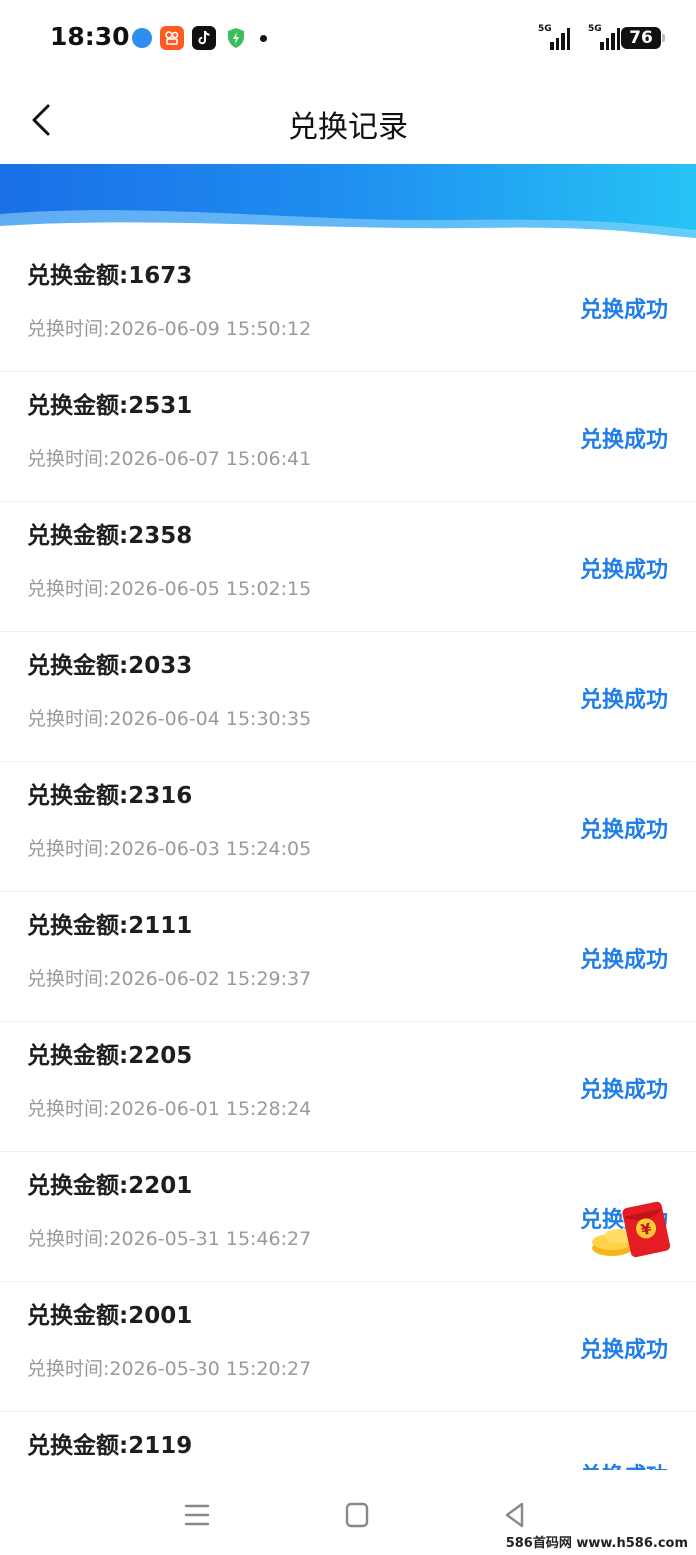 This screenshot has width=696, height=1555. I want to click on record-time: 兑换时间:2026-06-03 15:24:05, so click(169, 849).